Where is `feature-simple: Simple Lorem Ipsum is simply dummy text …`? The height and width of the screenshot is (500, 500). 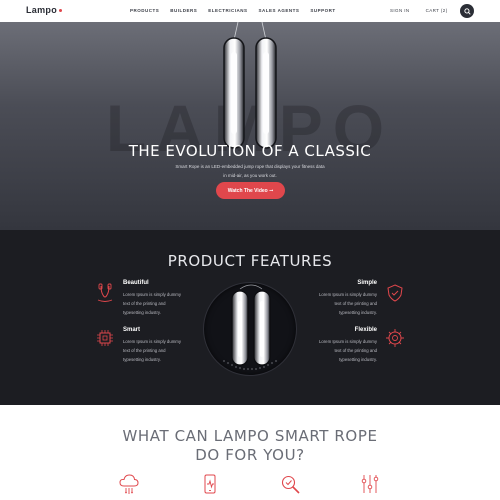
feature-simple: Simple Lorem Ipsum is simply dummy text … is located at coordinates (332, 298).